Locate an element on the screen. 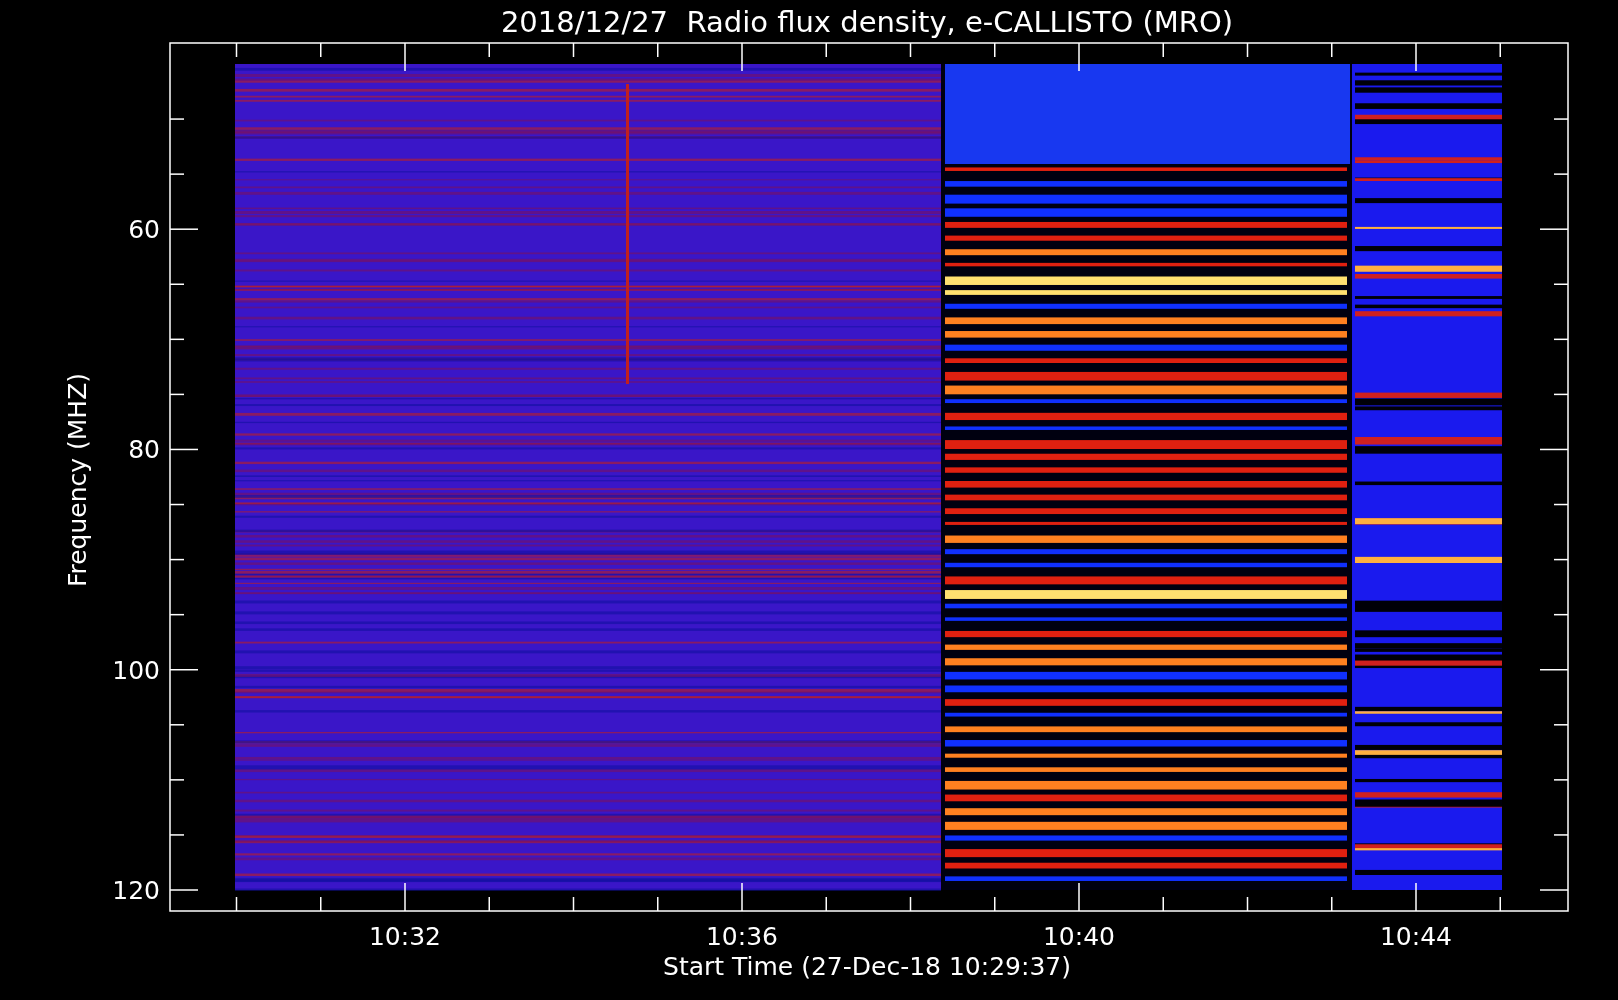 This screenshot has height=1000, width=1618. chart-title: 2018/12/27 Radio flux density, e-CALLISTO (MRO) is located at coordinates (867, 22).